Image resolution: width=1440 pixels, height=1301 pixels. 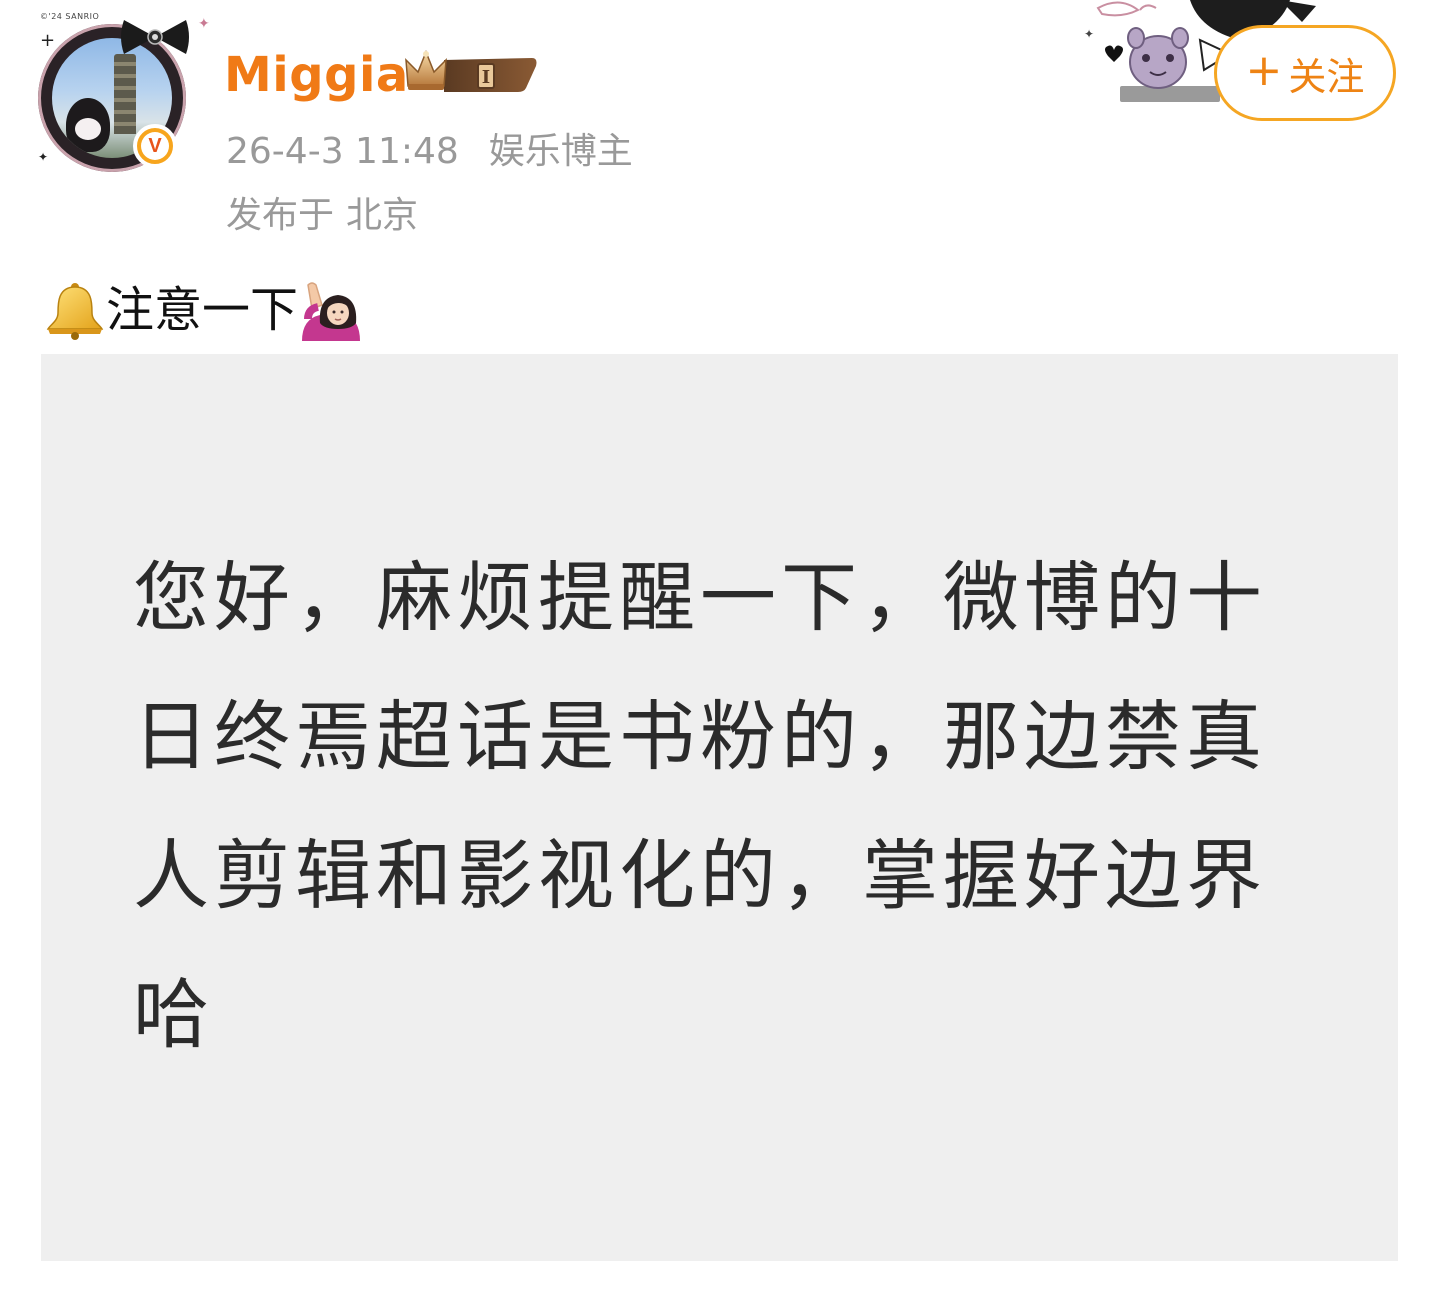 What do you see at coordinates (173, 1014) in the screenshot?
I see `image-text-line: 哈` at bounding box center [173, 1014].